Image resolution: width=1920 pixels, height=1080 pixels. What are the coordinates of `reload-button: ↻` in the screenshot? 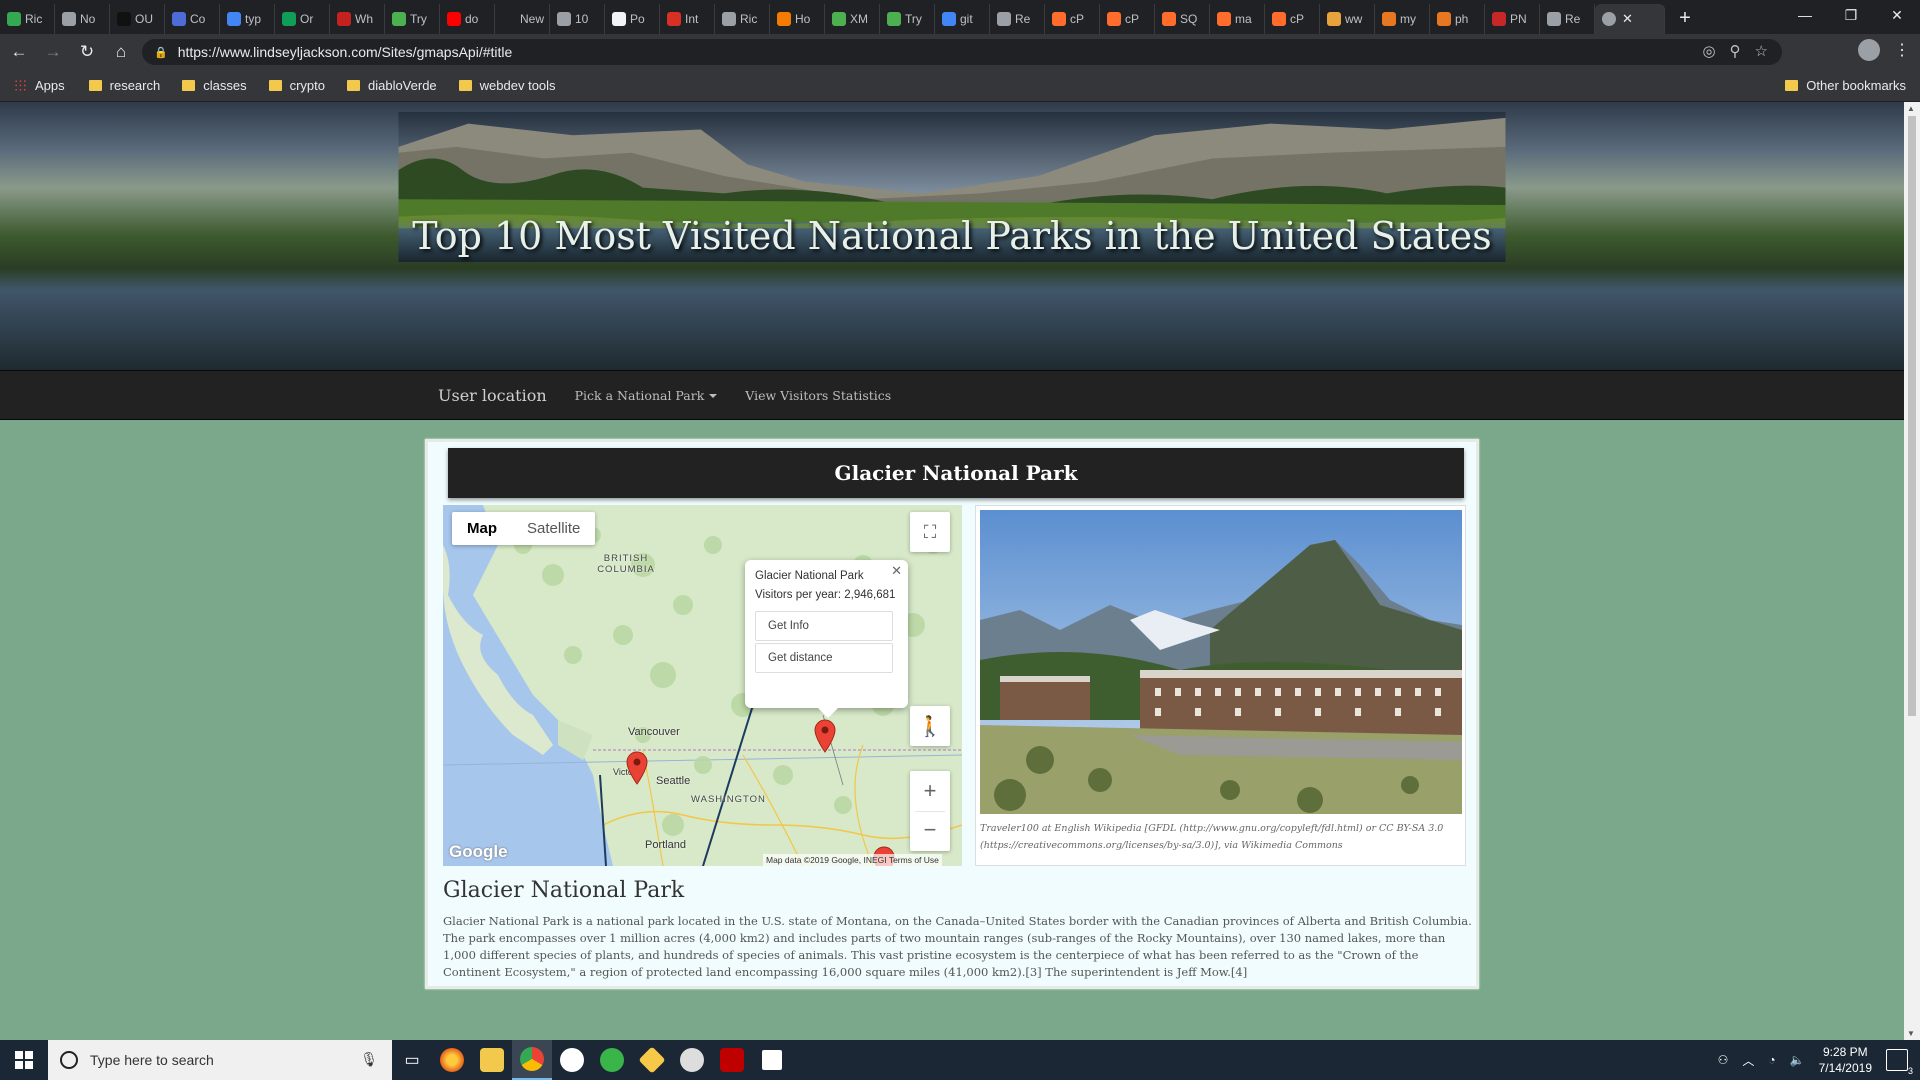 It's located at (87, 52).